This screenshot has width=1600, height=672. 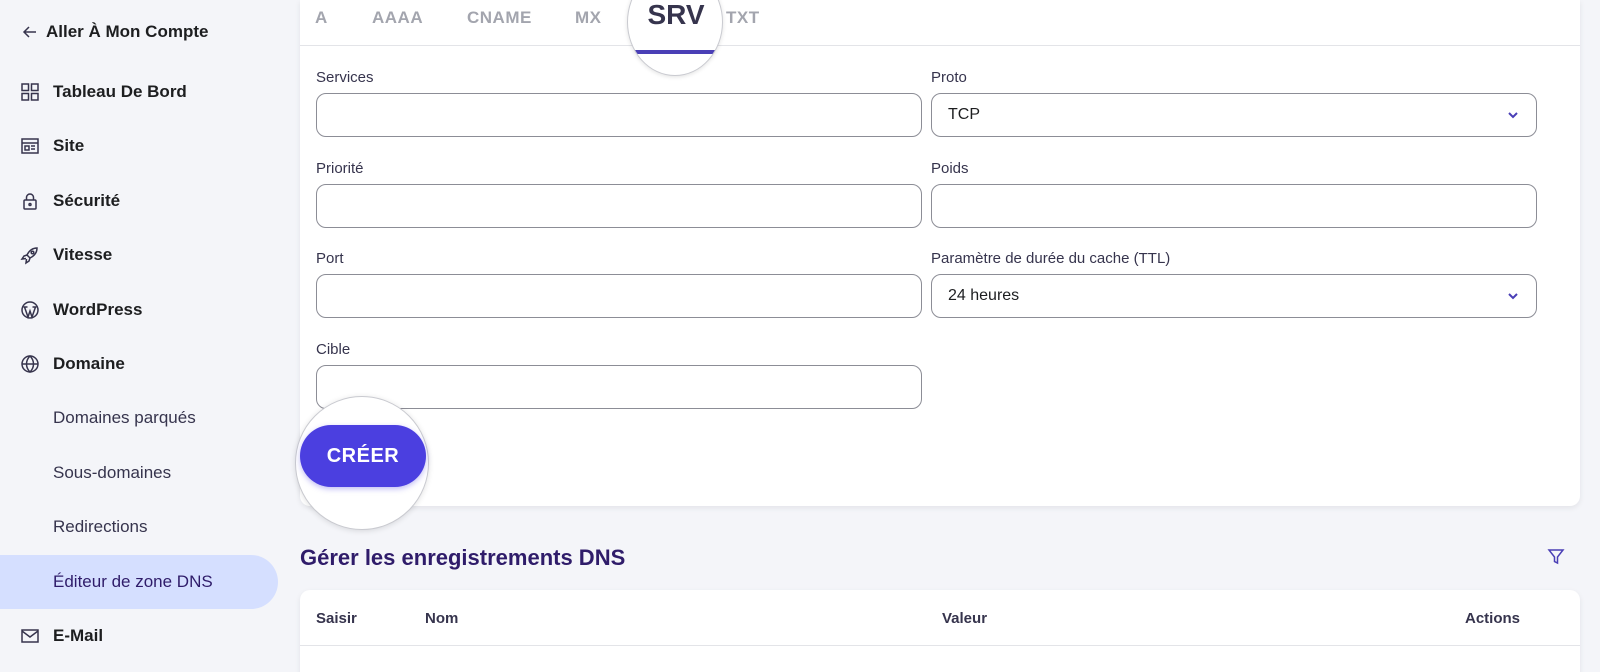 What do you see at coordinates (964, 114) in the screenshot?
I see `proto-selected-value: TCP` at bounding box center [964, 114].